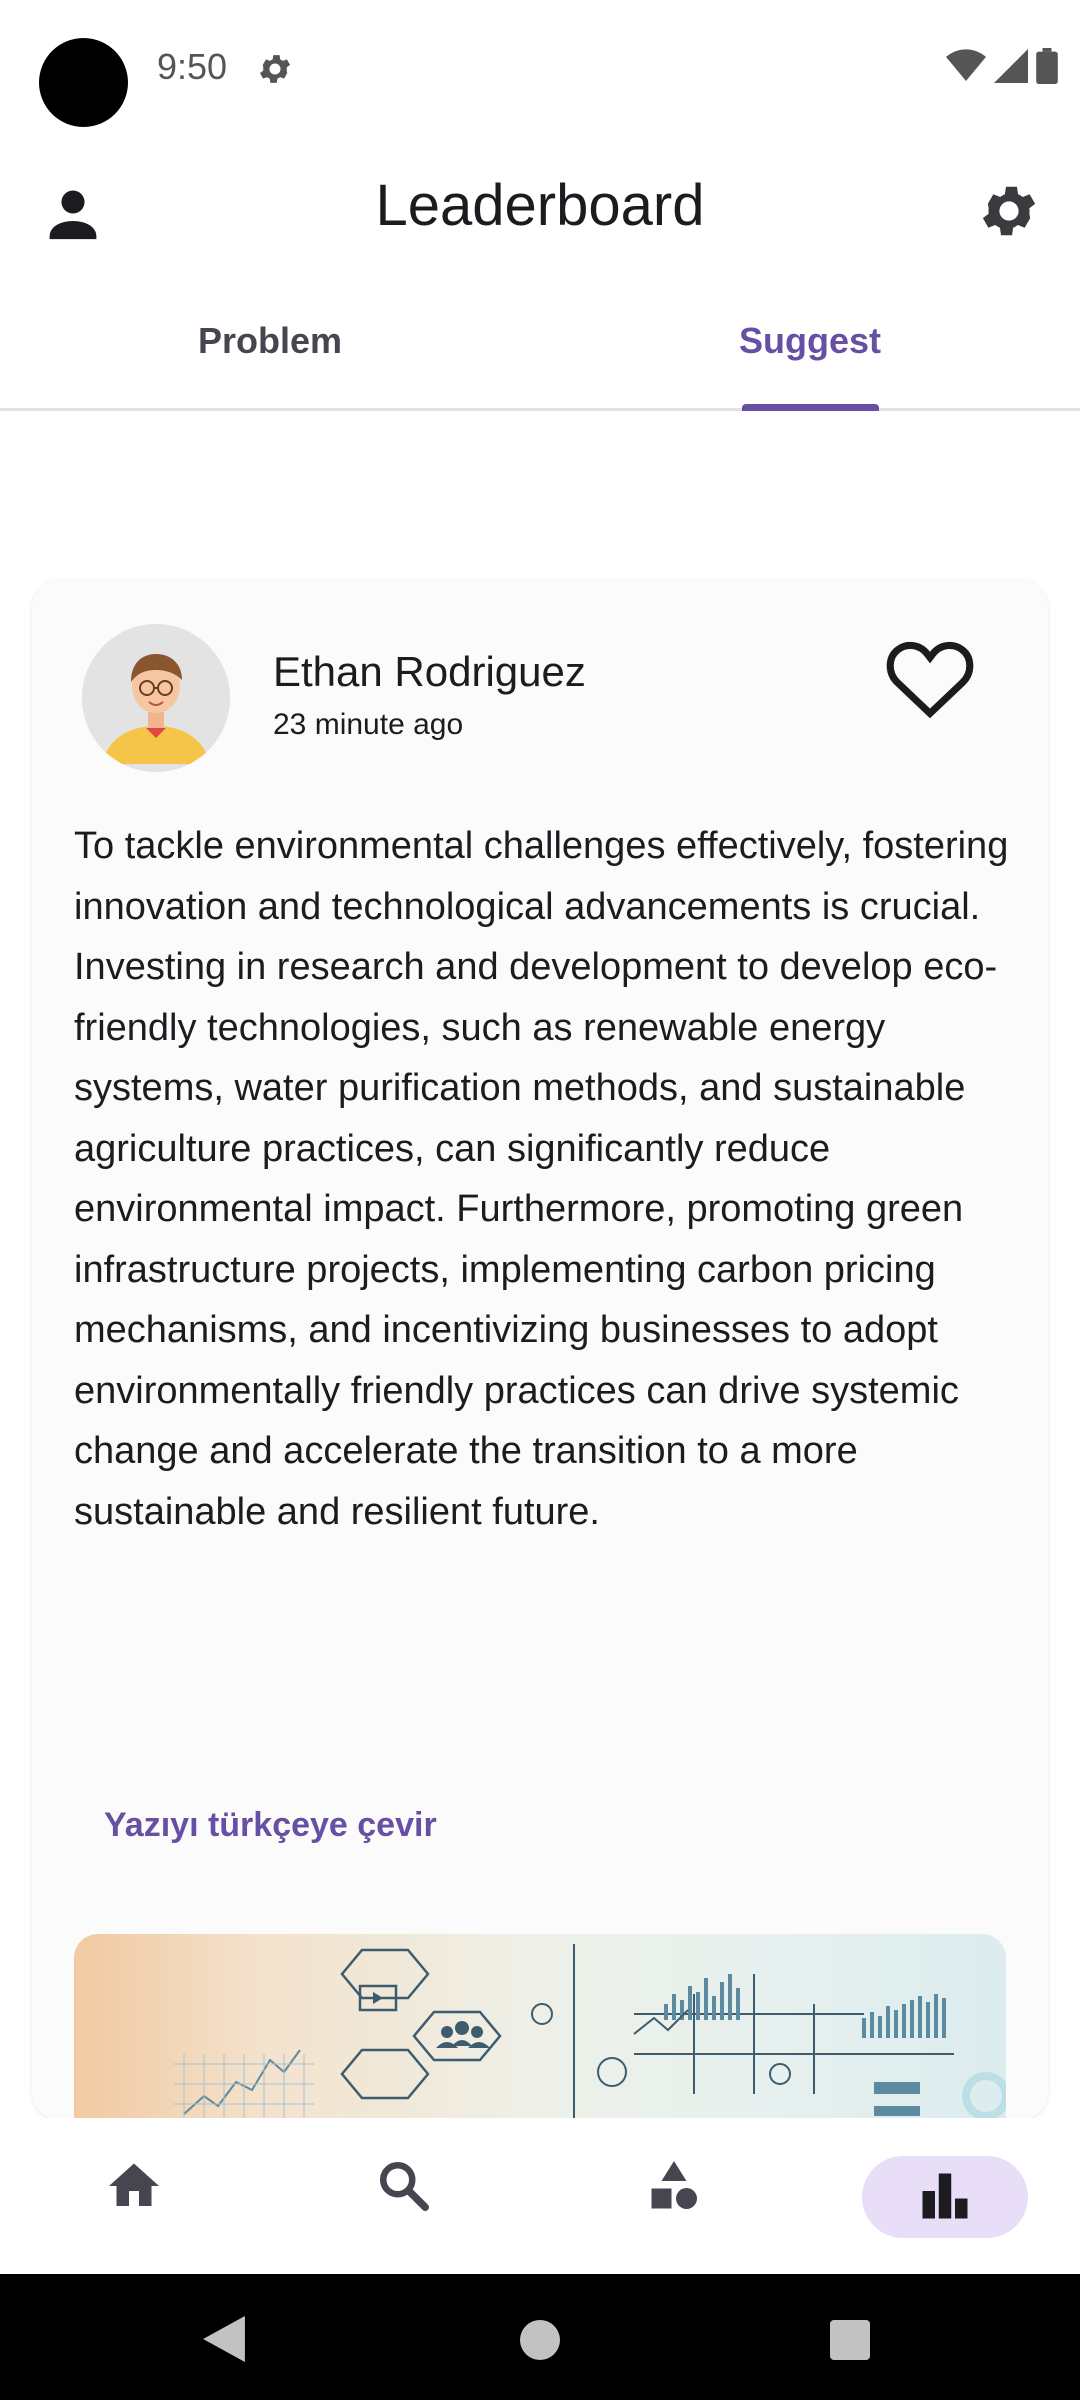 Image resolution: width=1080 pixels, height=2400 pixels. Describe the element at coordinates (810, 341) in the screenshot. I see `tab-suggest: Suggest` at that location.